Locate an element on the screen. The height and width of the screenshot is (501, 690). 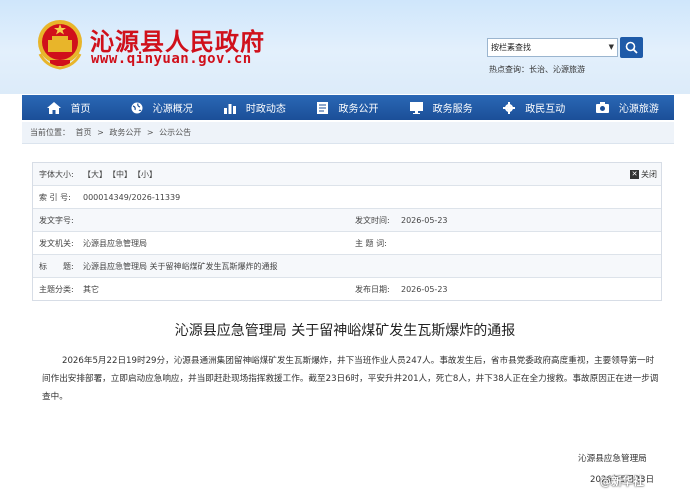
nav-label: 政务服务 is located at coordinates (452, 109).